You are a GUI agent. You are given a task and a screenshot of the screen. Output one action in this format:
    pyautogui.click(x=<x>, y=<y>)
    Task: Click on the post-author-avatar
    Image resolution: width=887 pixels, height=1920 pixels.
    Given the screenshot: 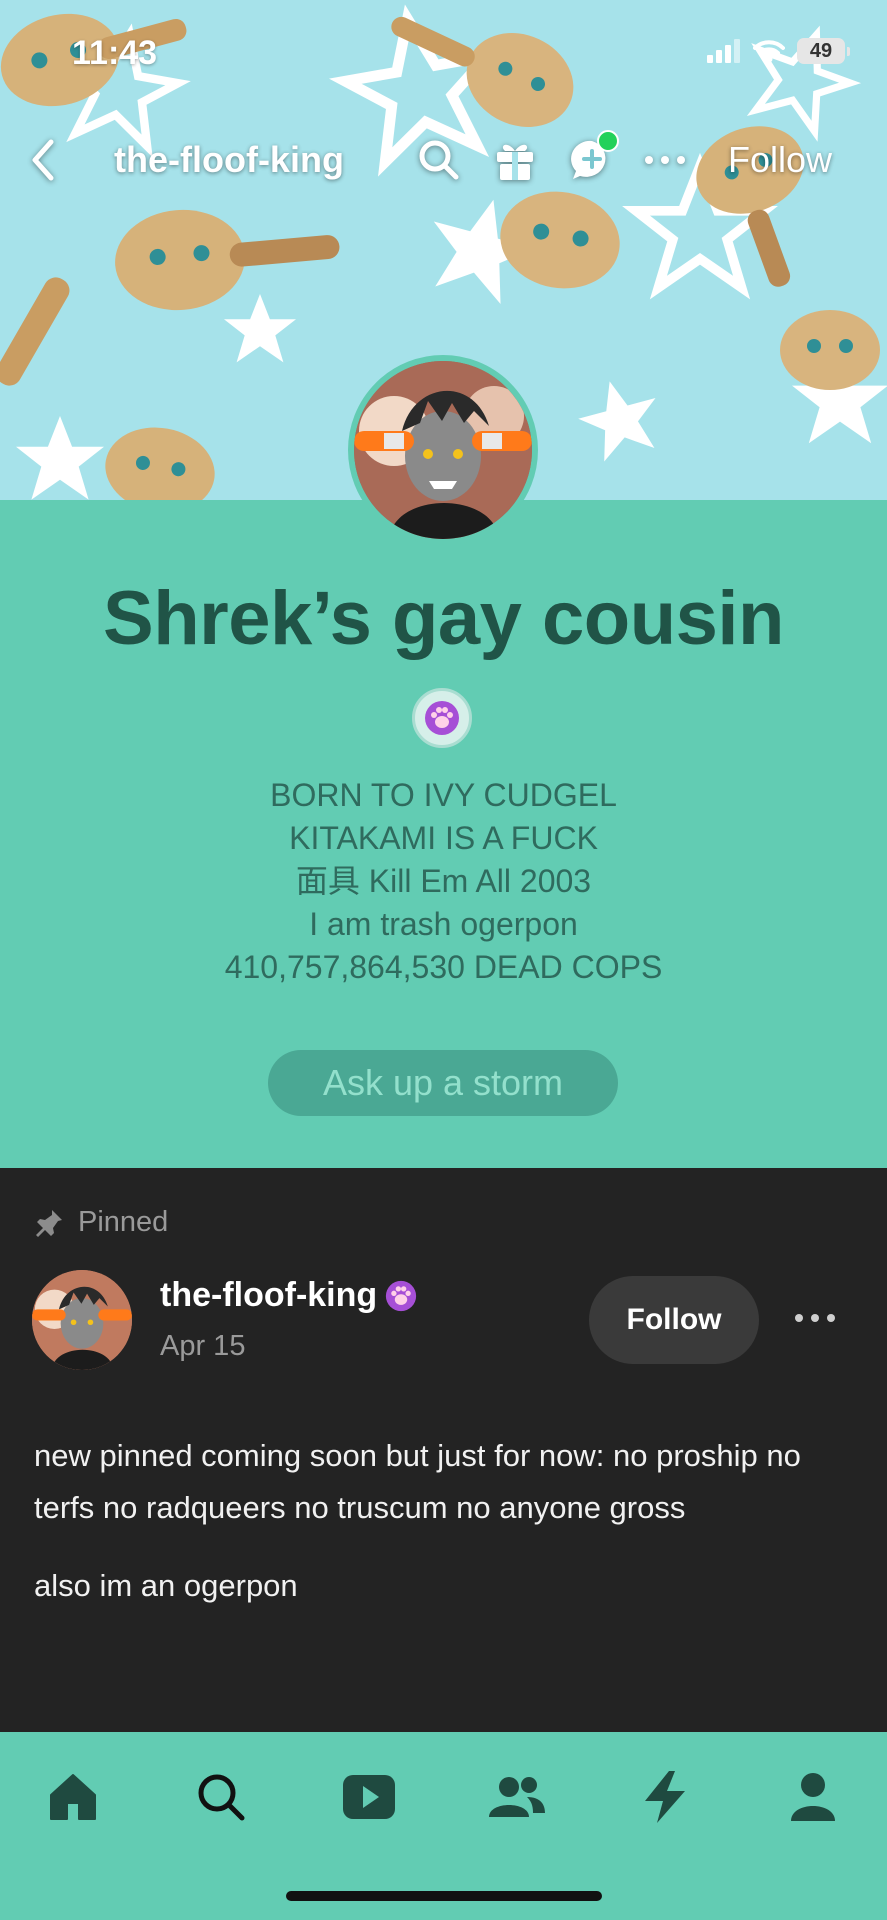 What is the action you would take?
    pyautogui.click(x=82, y=1320)
    